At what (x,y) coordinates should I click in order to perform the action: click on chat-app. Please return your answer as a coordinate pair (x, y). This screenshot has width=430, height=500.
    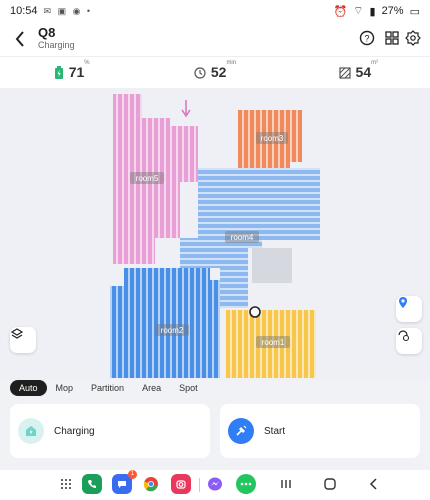
    Looking at the image, I should click on (246, 484).